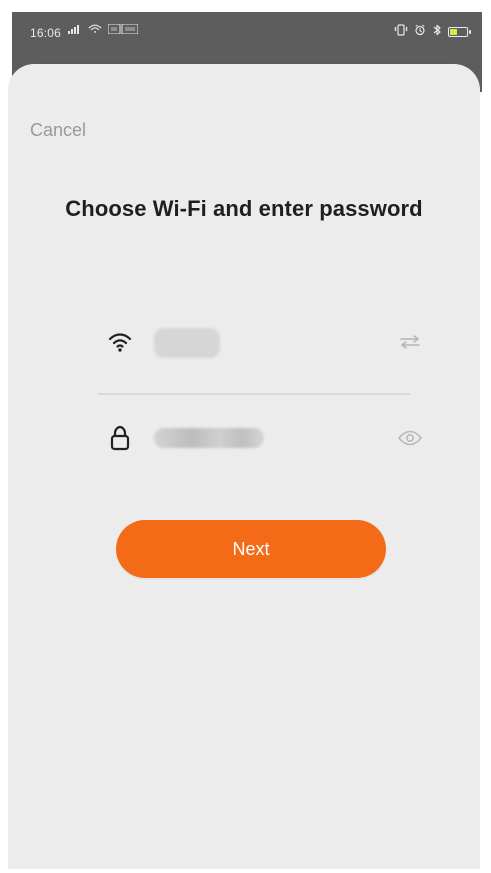 This screenshot has width=491, height=873. What do you see at coordinates (95, 30) in the screenshot?
I see `wifi-status-icon` at bounding box center [95, 30].